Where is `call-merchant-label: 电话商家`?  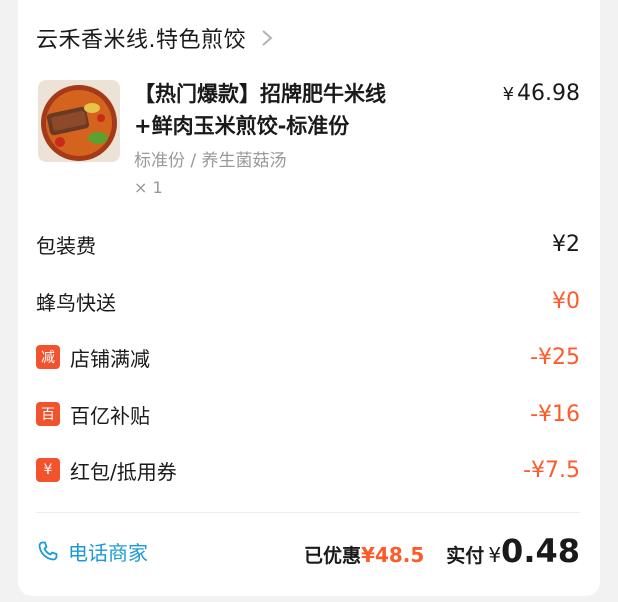 call-merchant-label: 电话商家 is located at coordinates (108, 551).